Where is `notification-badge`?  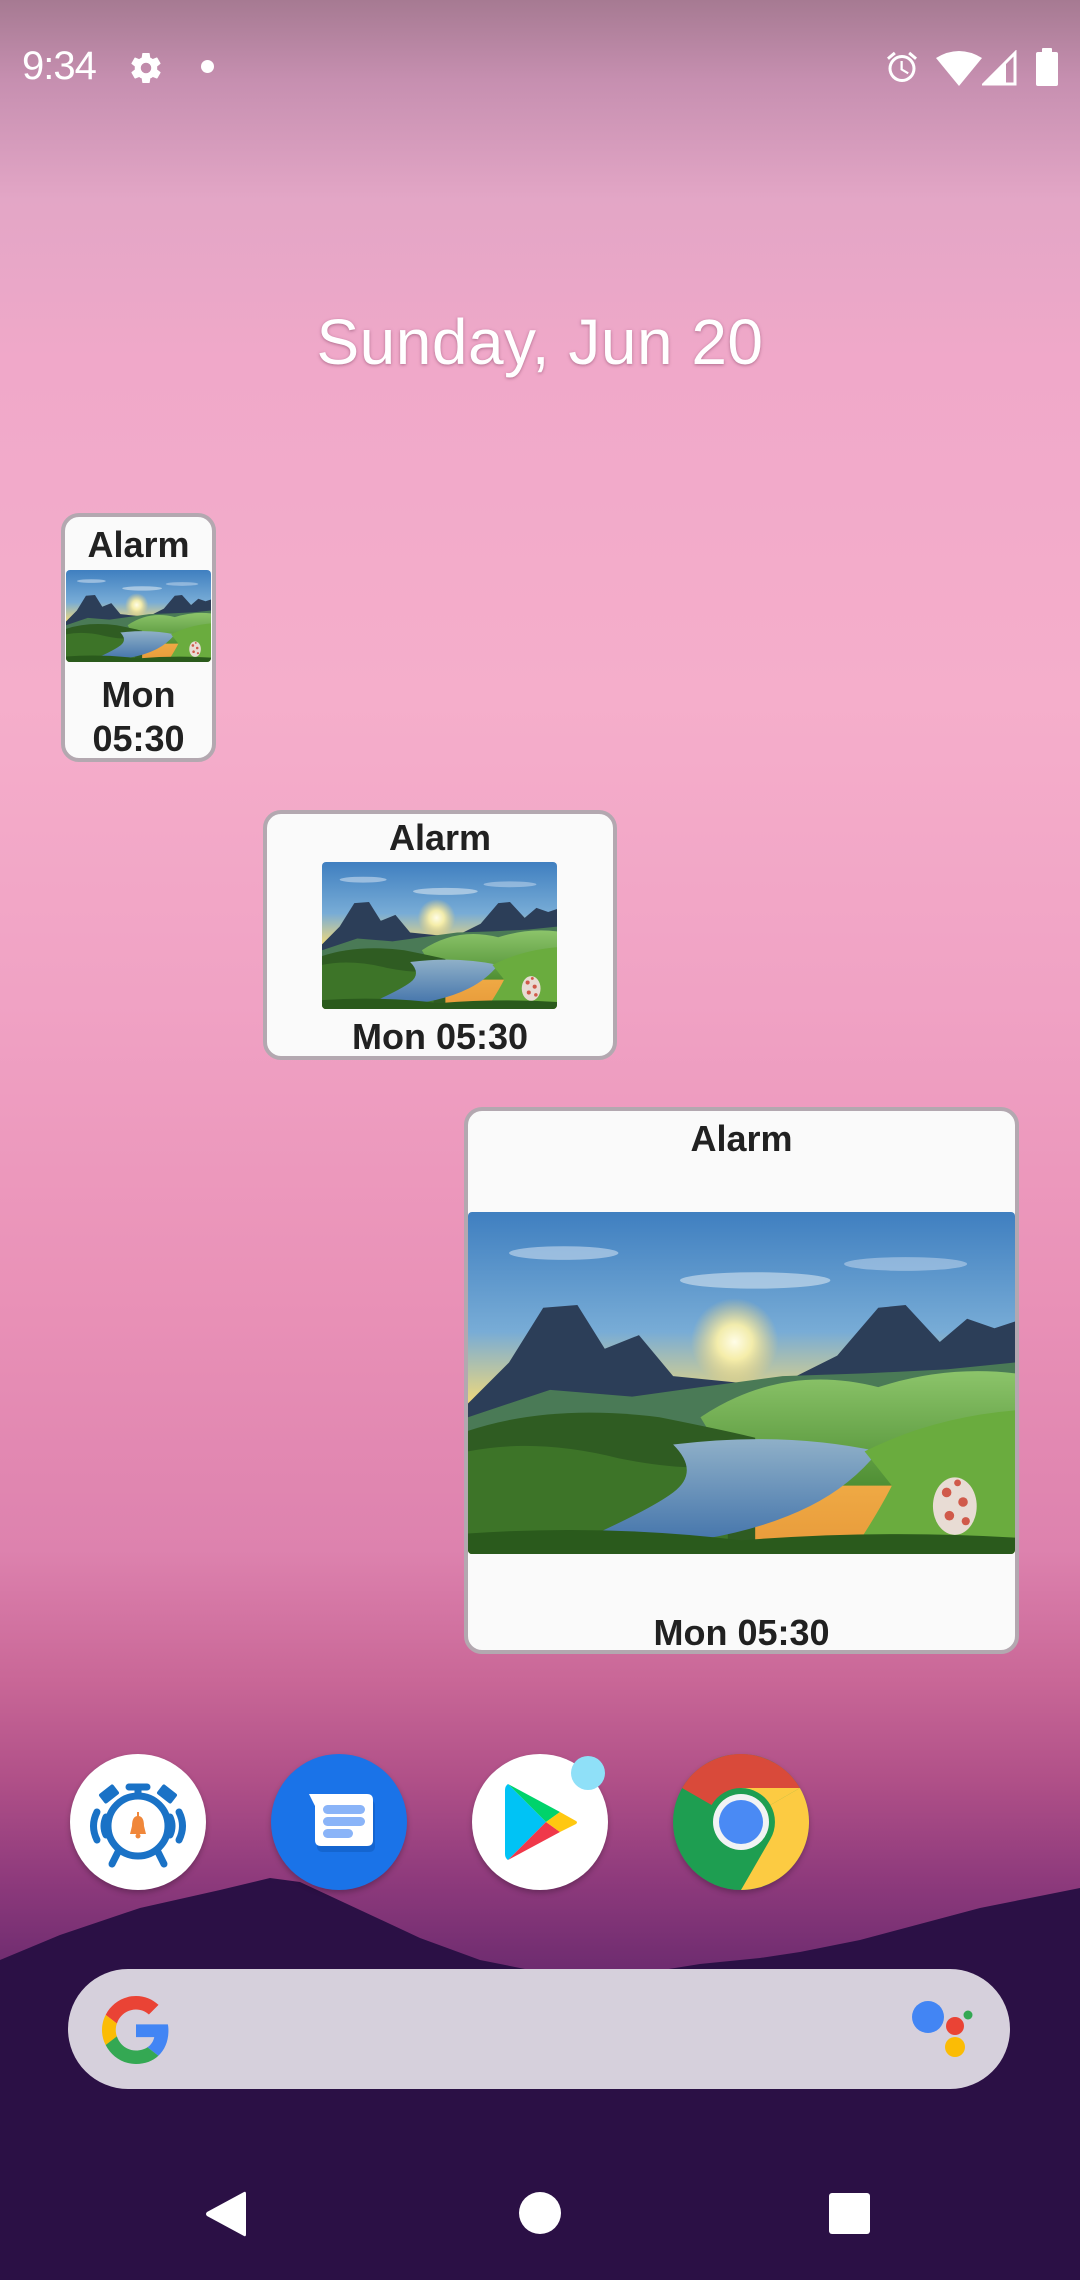
notification-badge is located at coordinates (588, 1773).